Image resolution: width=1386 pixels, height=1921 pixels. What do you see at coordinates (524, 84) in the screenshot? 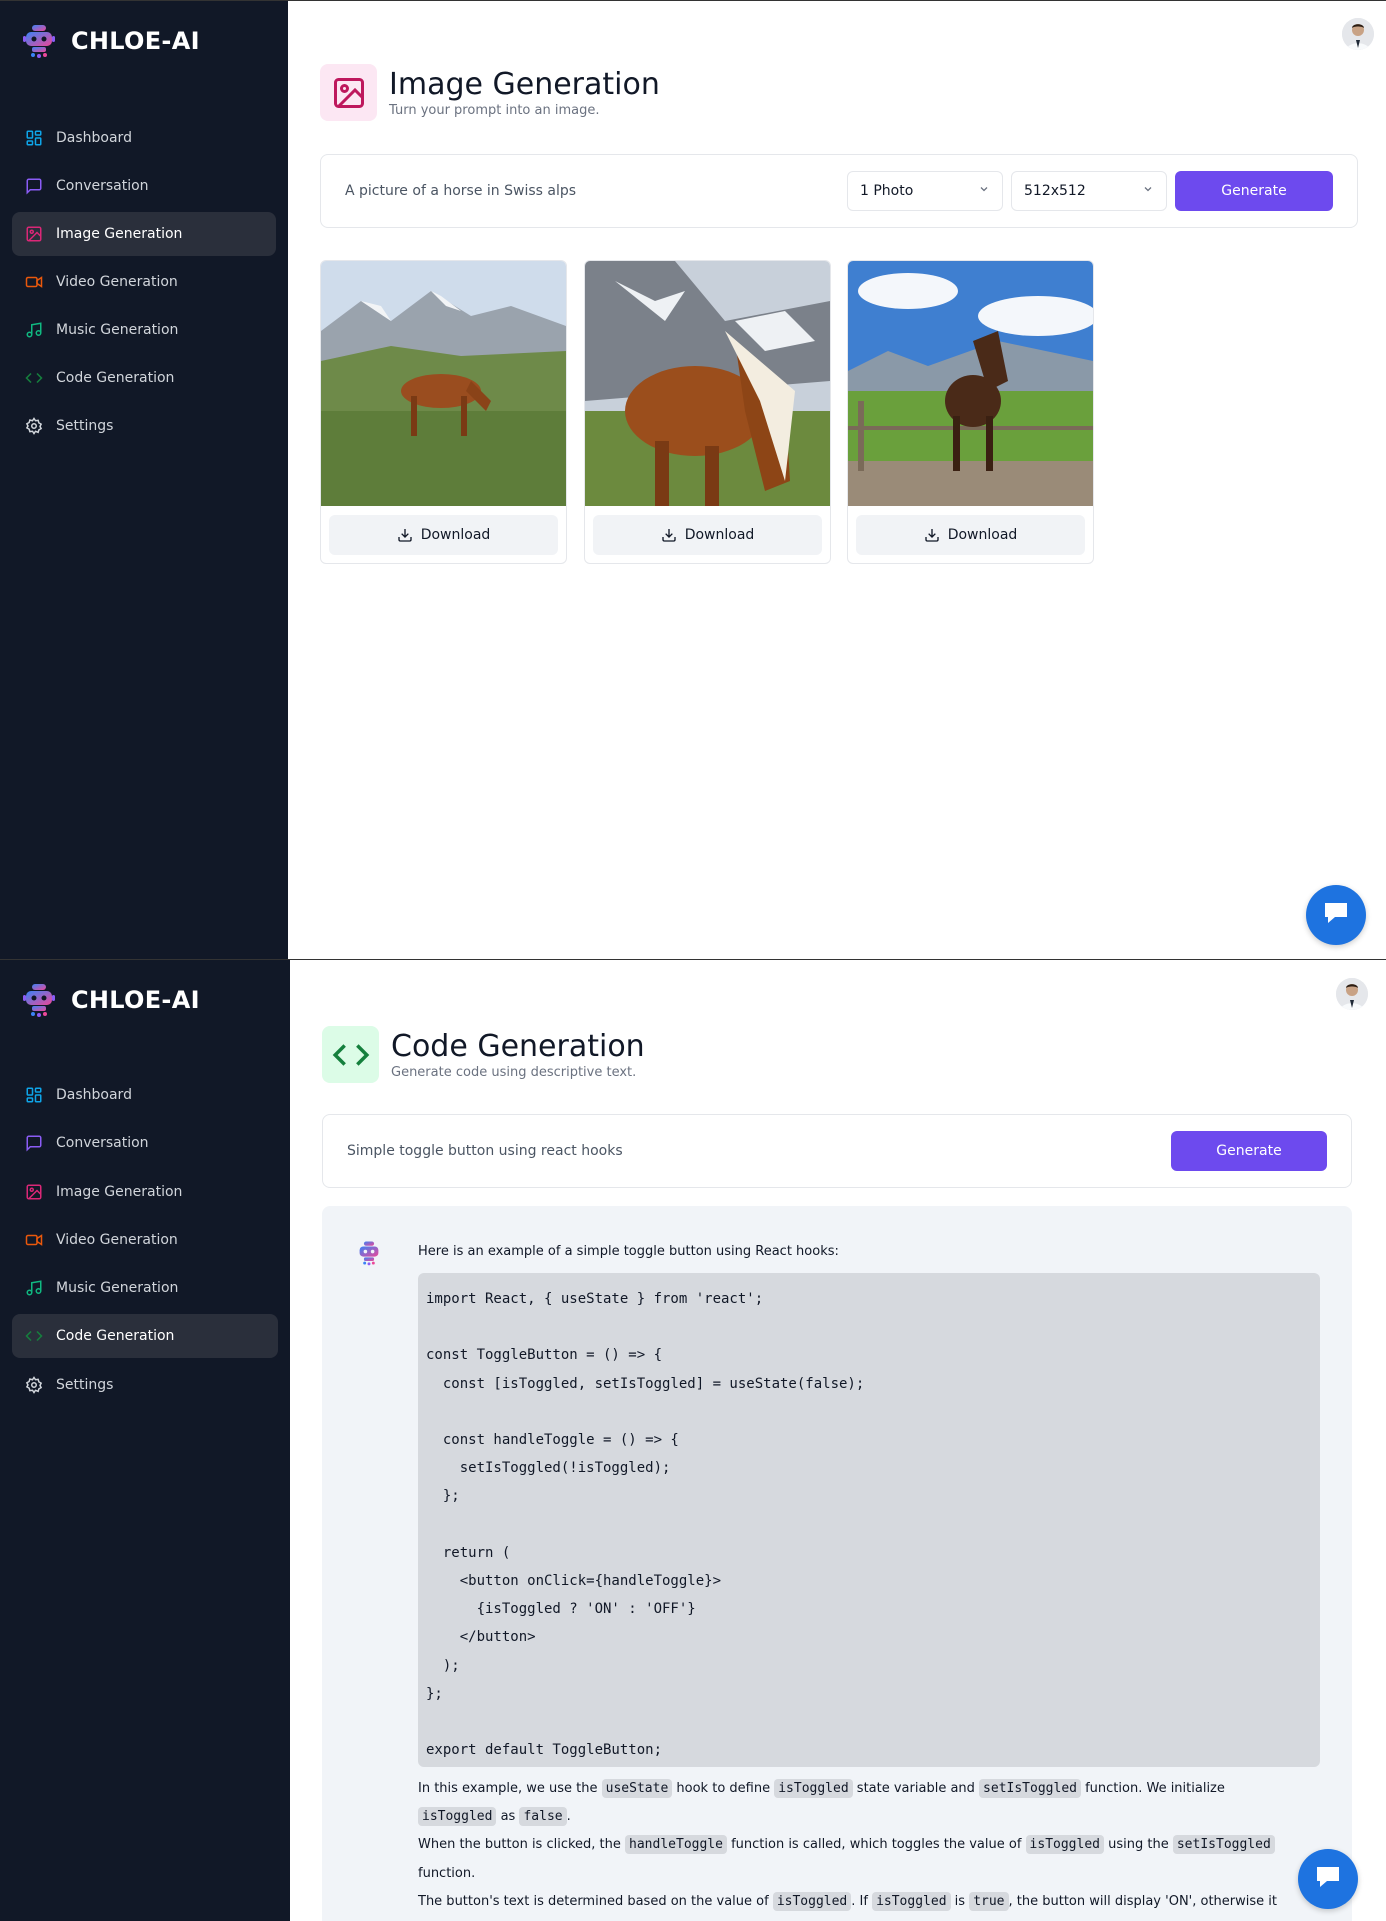
I see `page-title: Image Generation` at bounding box center [524, 84].